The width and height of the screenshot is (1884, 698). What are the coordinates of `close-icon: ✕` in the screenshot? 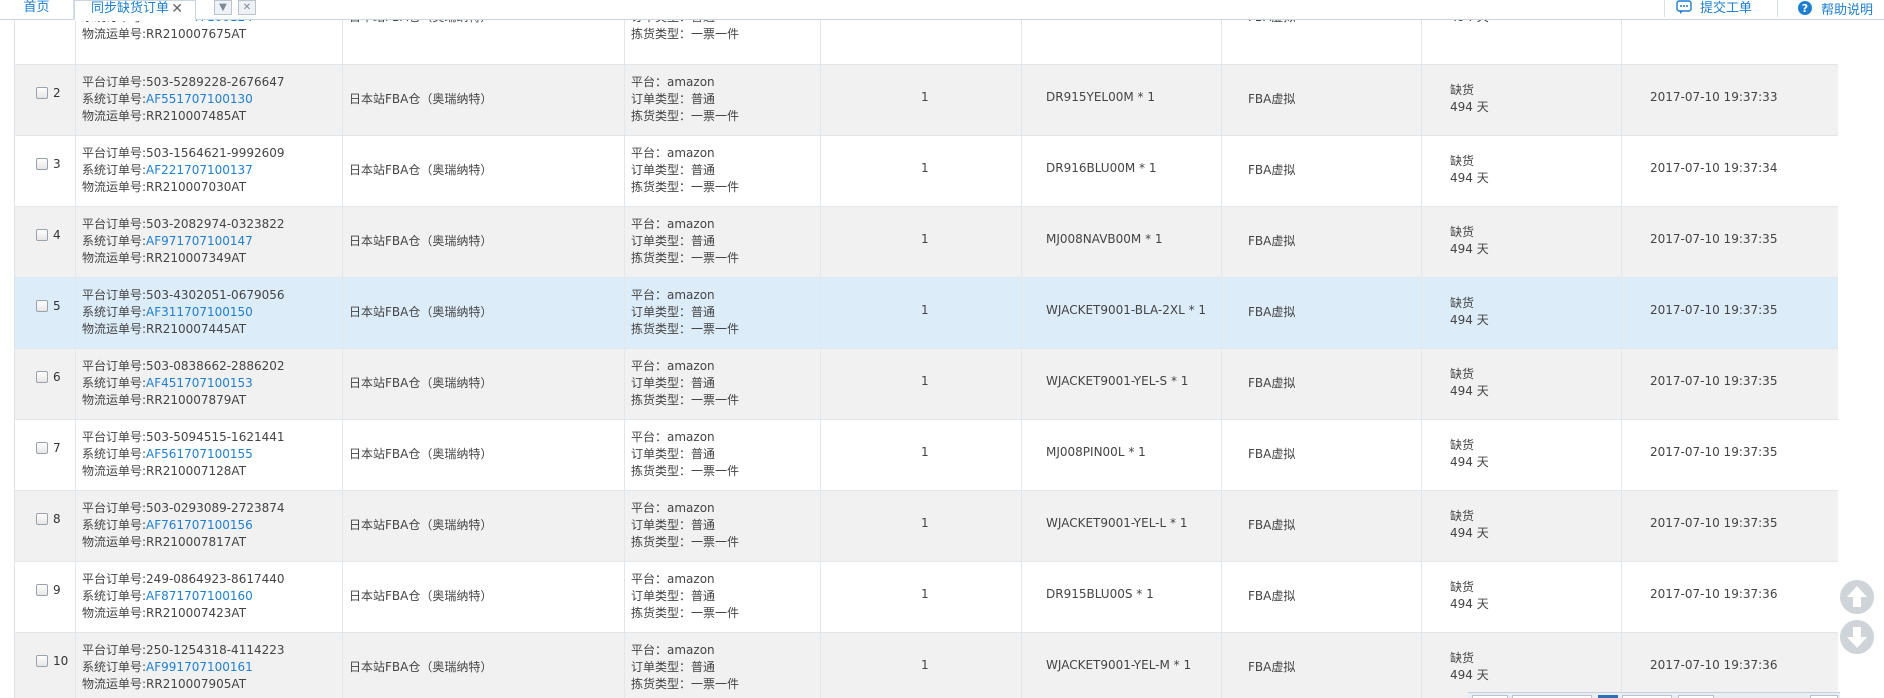 It's located at (177, 9).